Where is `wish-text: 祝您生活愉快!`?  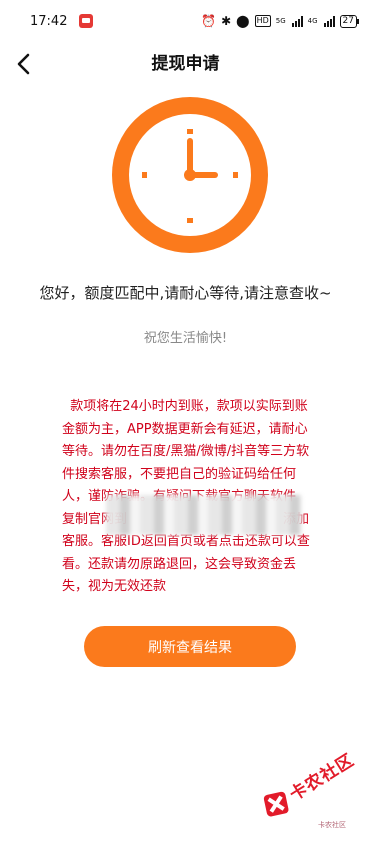 wish-text: 祝您生活愉快! is located at coordinates (185, 338).